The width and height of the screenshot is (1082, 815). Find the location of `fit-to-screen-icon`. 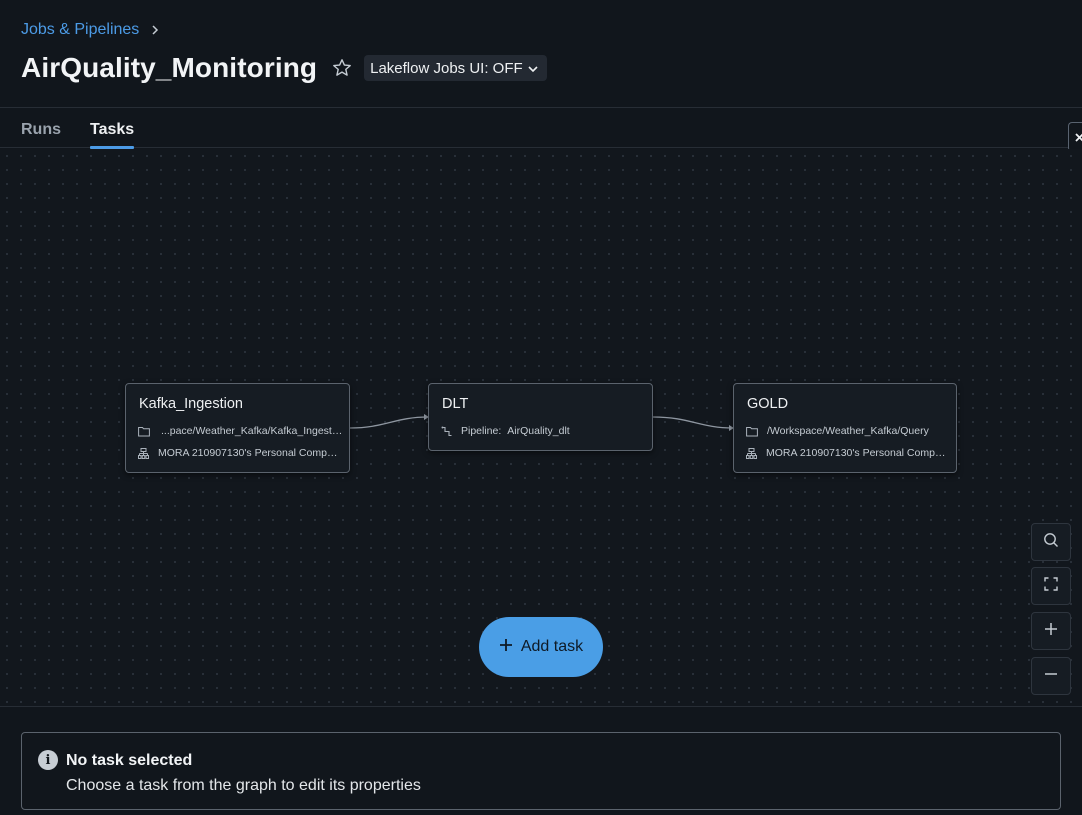

fit-to-screen-icon is located at coordinates (1051, 586).